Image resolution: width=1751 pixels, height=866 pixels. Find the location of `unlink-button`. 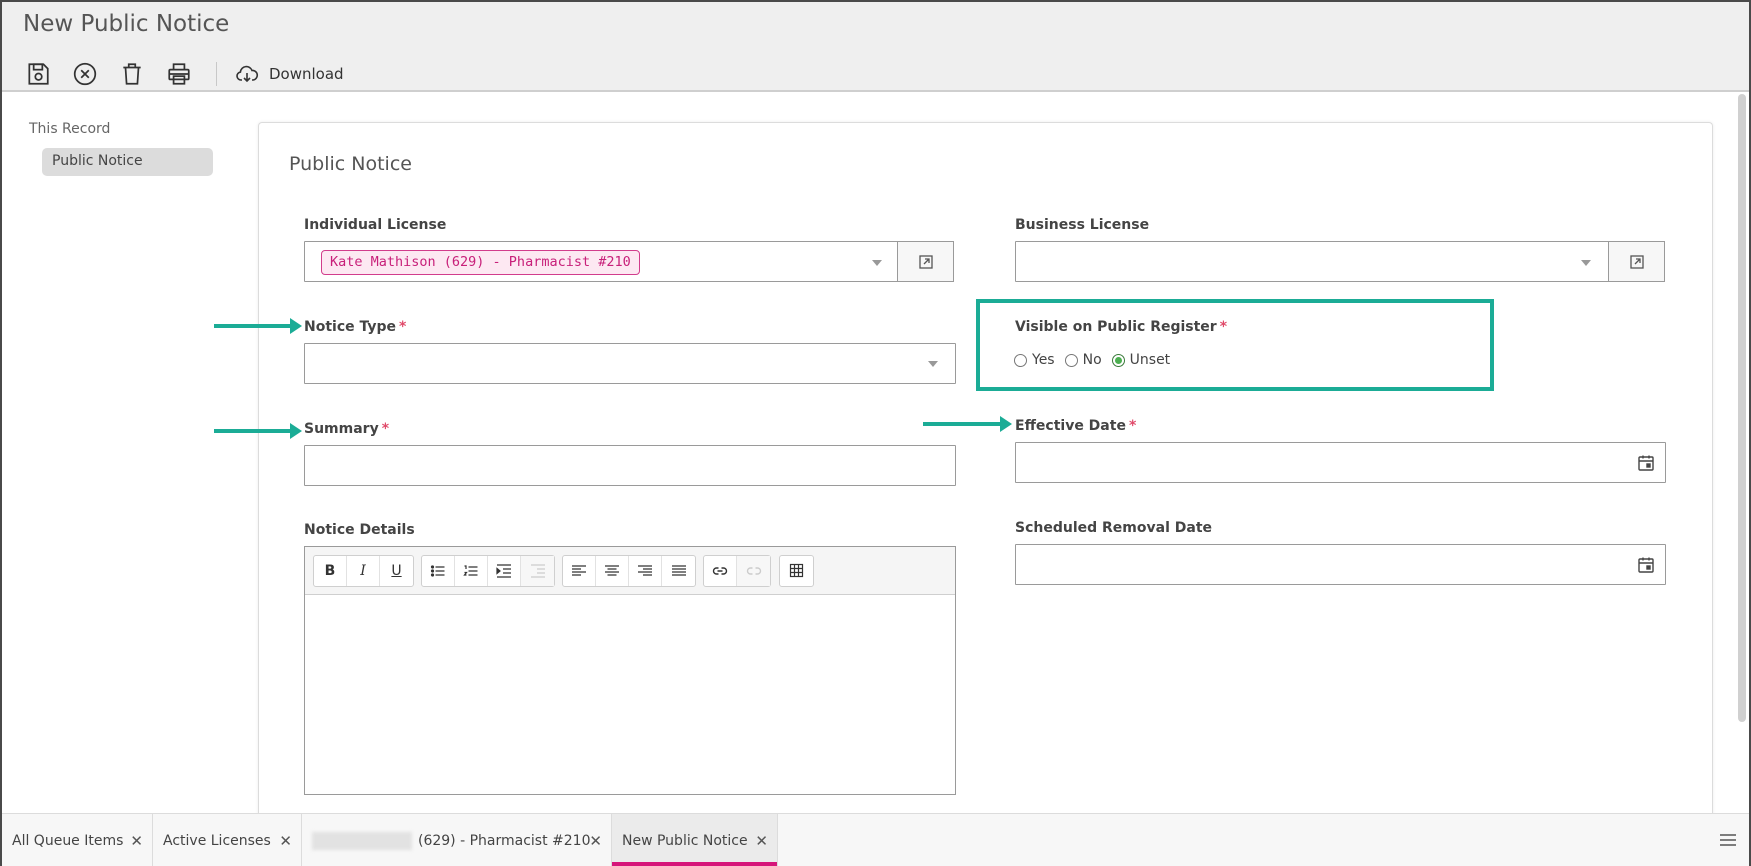

unlink-button is located at coordinates (753, 571).